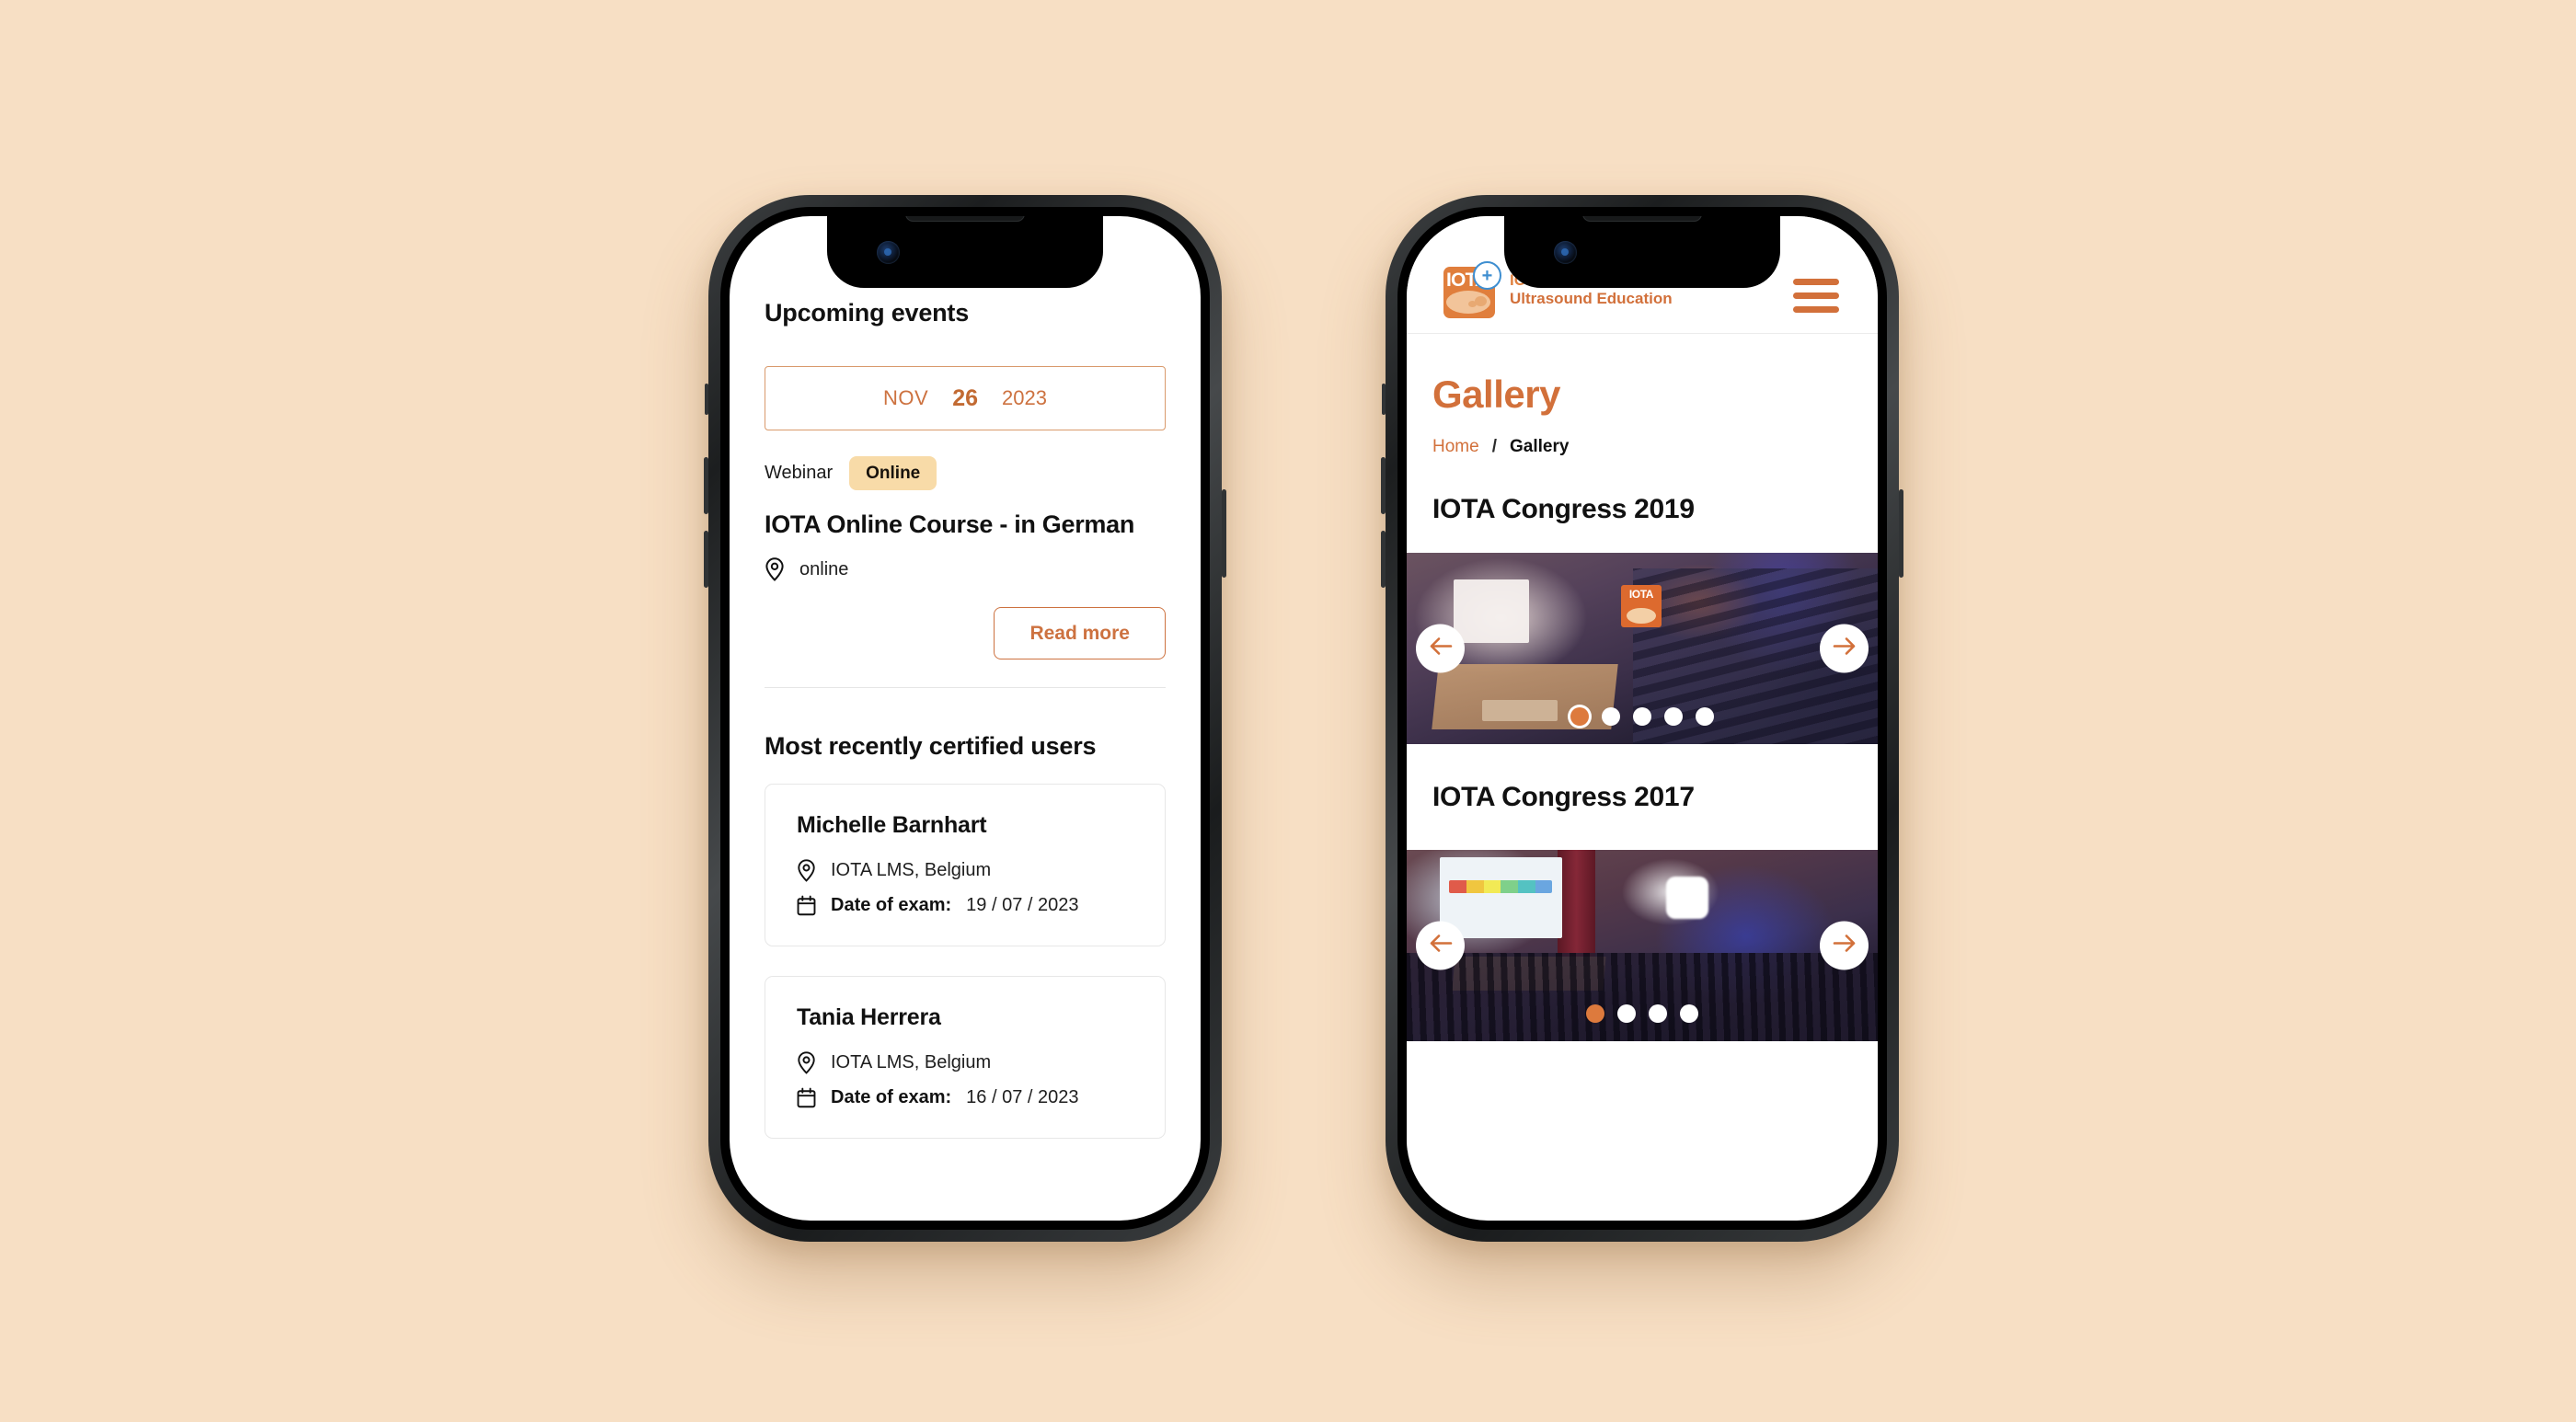 The image size is (2576, 1422). Describe the element at coordinates (911, 870) in the screenshot. I see `user-location: IOTA LMS, Belgium` at that location.